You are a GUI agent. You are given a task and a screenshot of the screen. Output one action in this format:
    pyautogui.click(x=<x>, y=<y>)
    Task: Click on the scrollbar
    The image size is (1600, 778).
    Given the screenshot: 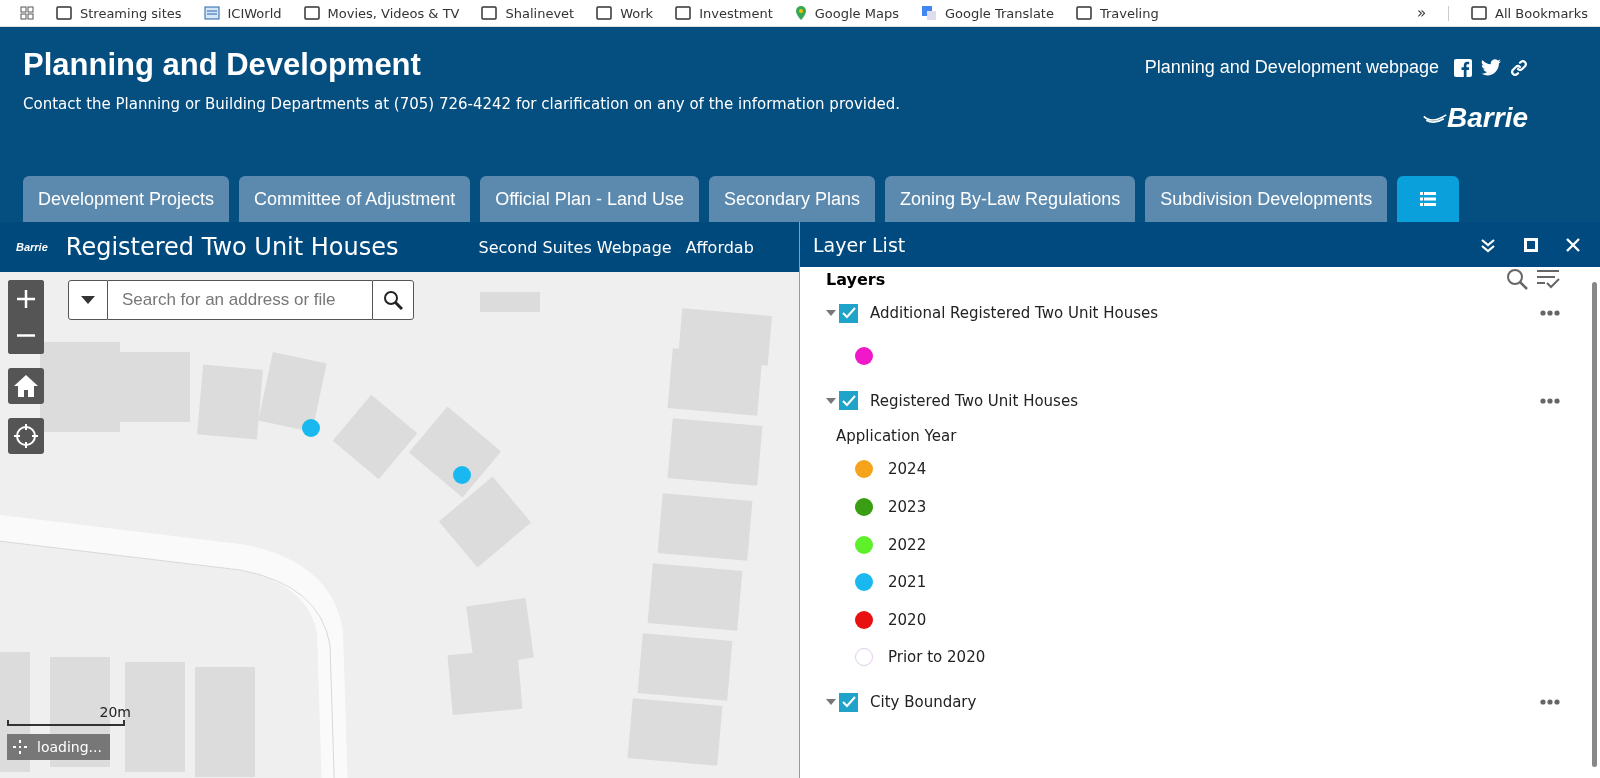 What is the action you would take?
    pyautogui.click(x=1594, y=524)
    